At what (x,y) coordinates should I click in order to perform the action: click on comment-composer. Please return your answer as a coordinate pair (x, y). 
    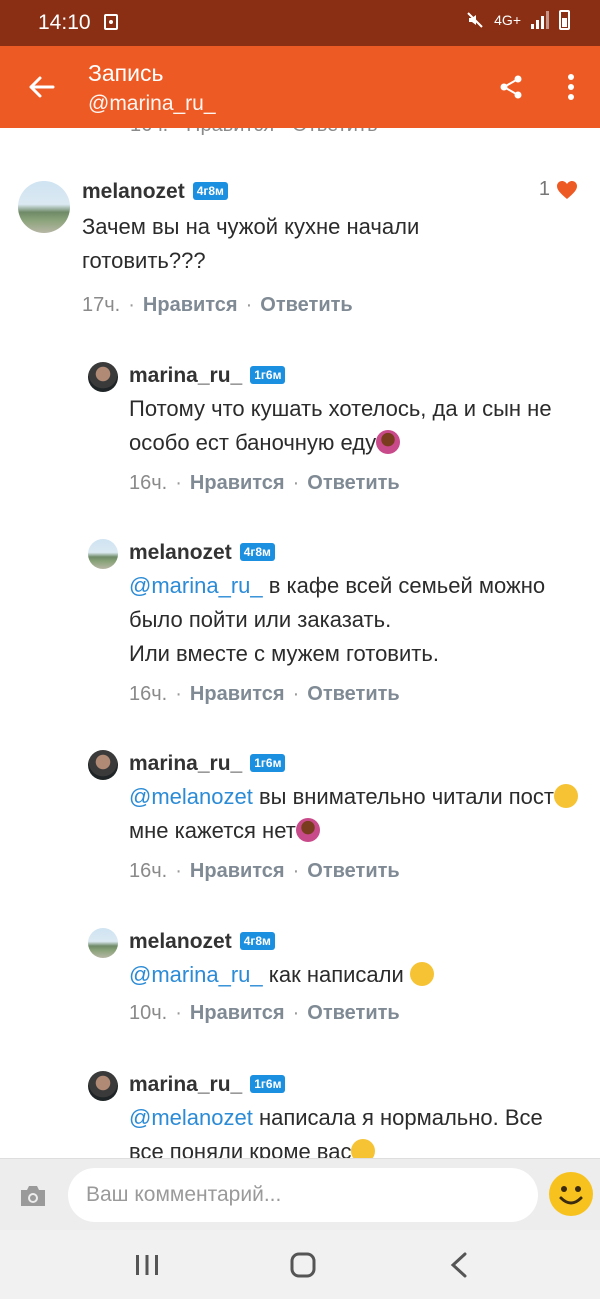
    Looking at the image, I should click on (300, 1194).